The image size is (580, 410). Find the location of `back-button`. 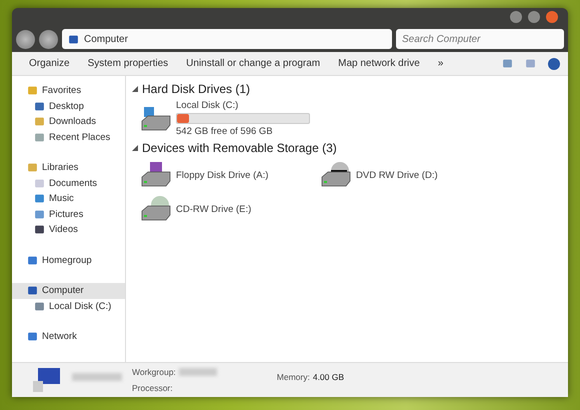

back-button is located at coordinates (25, 39).